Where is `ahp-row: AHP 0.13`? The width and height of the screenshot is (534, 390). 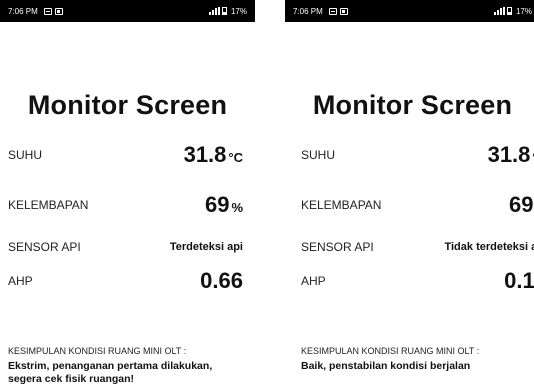 ahp-row: AHP 0.13 is located at coordinates (417, 281).